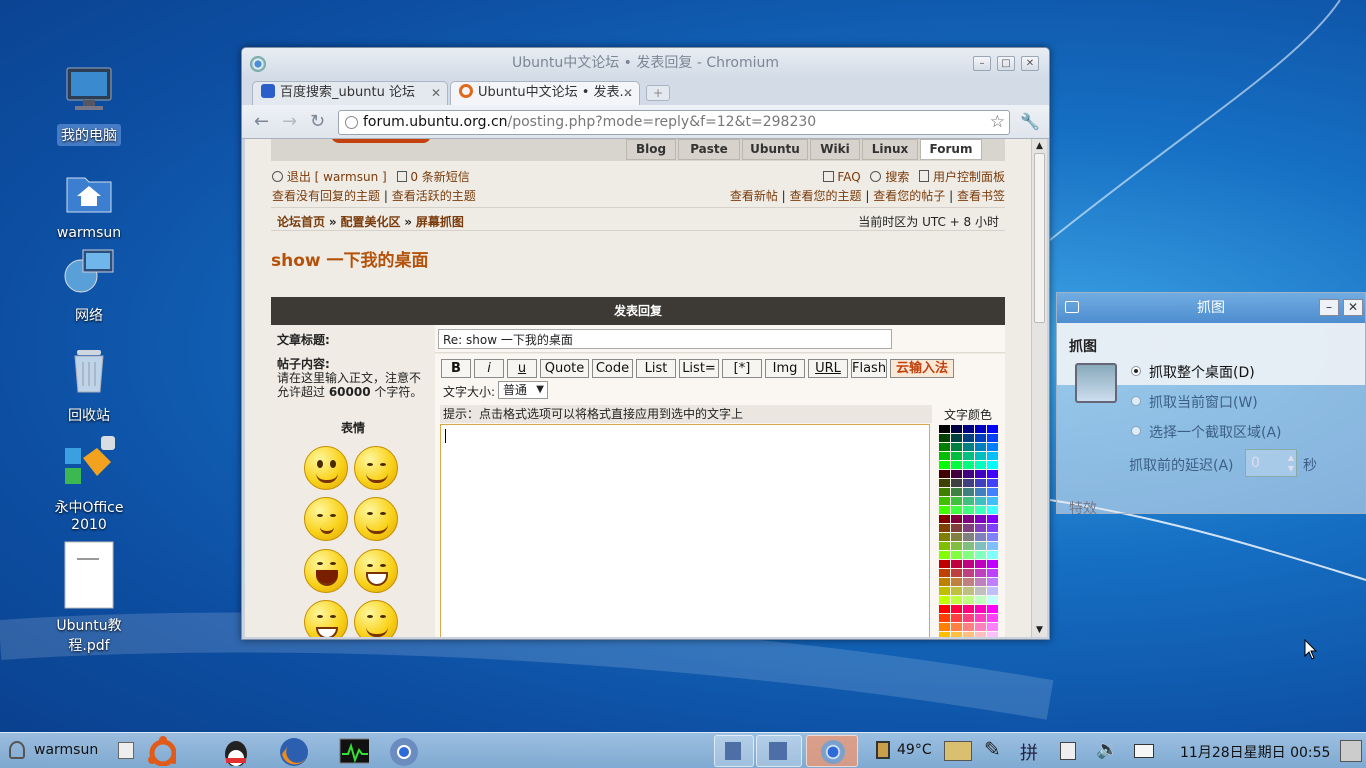 The height and width of the screenshot is (768, 1366). I want to click on url-button: URL, so click(828, 368).